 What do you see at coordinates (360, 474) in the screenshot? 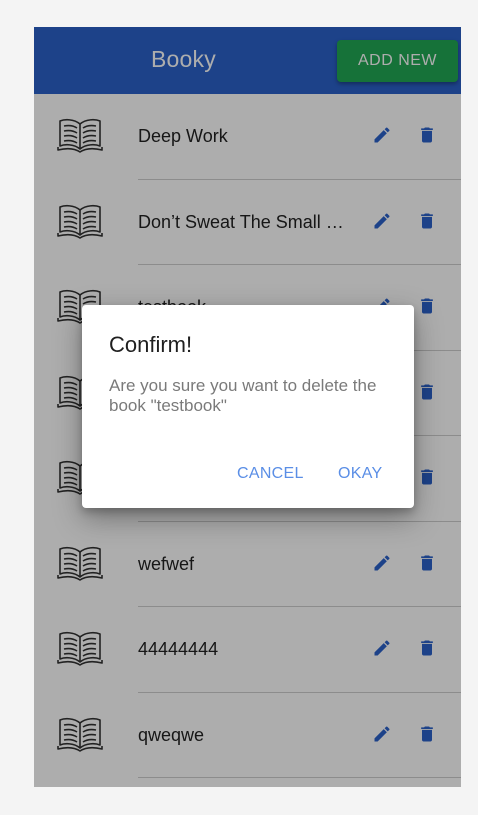
I see `okay-button: OKAY` at bounding box center [360, 474].